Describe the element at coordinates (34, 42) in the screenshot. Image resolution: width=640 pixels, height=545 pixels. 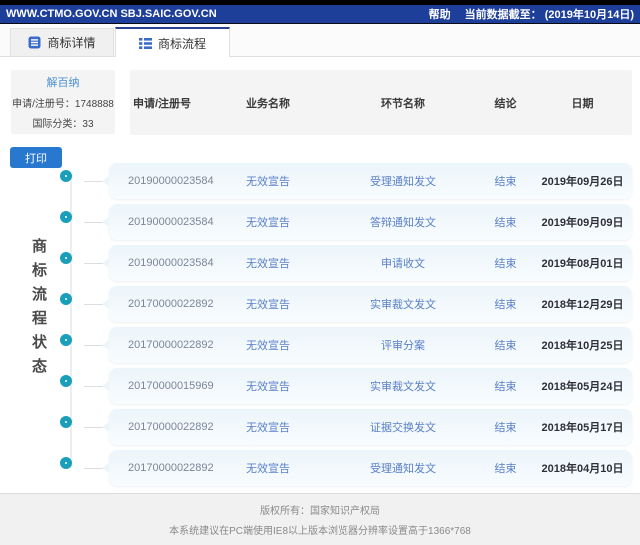
I see `document-icon` at that location.